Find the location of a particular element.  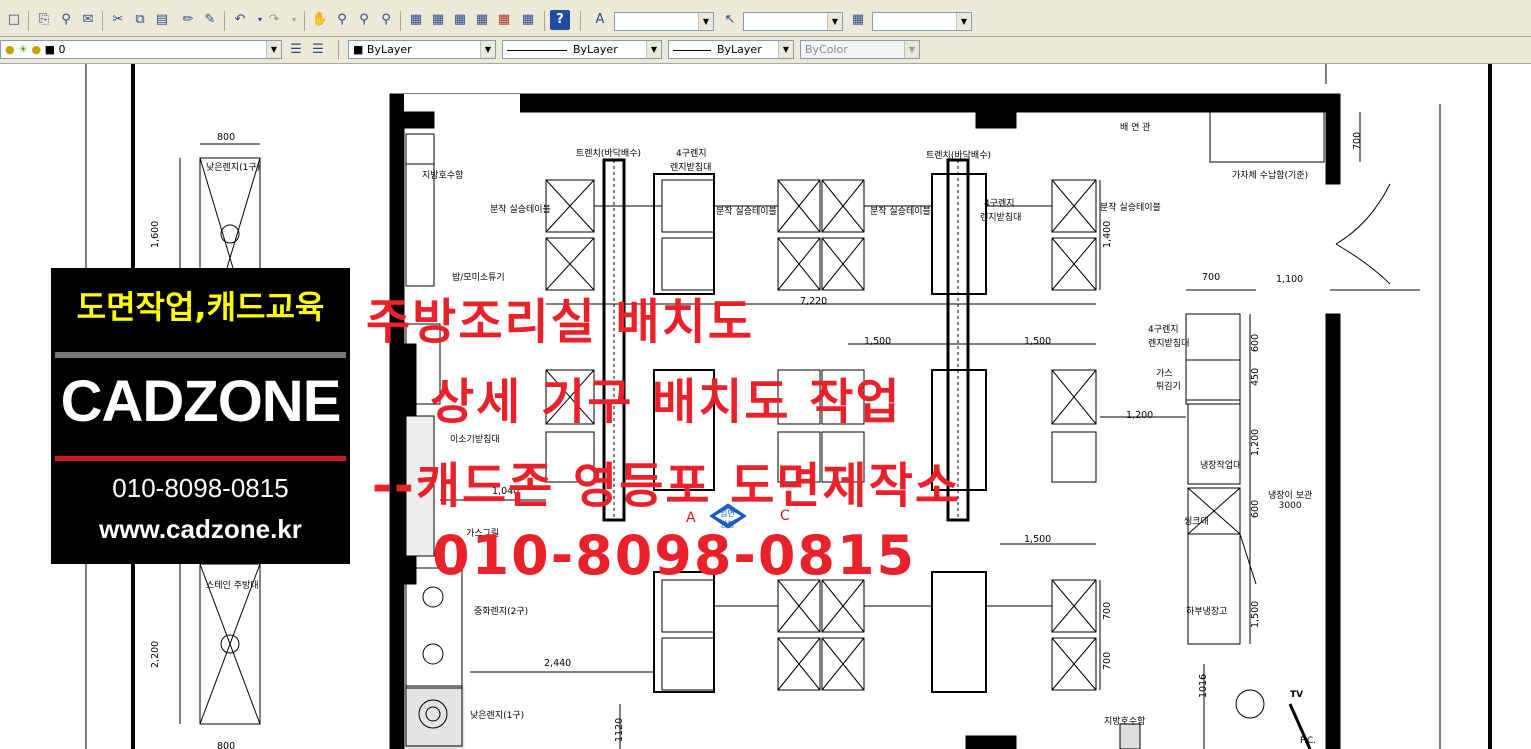

dim-2200: 2,200 is located at coordinates (155, 654).